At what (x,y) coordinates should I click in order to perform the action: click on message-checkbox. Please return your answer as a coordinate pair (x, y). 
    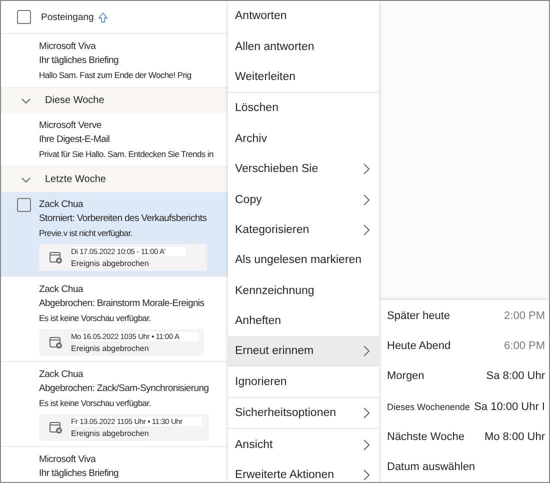
    Looking at the image, I should click on (24, 205).